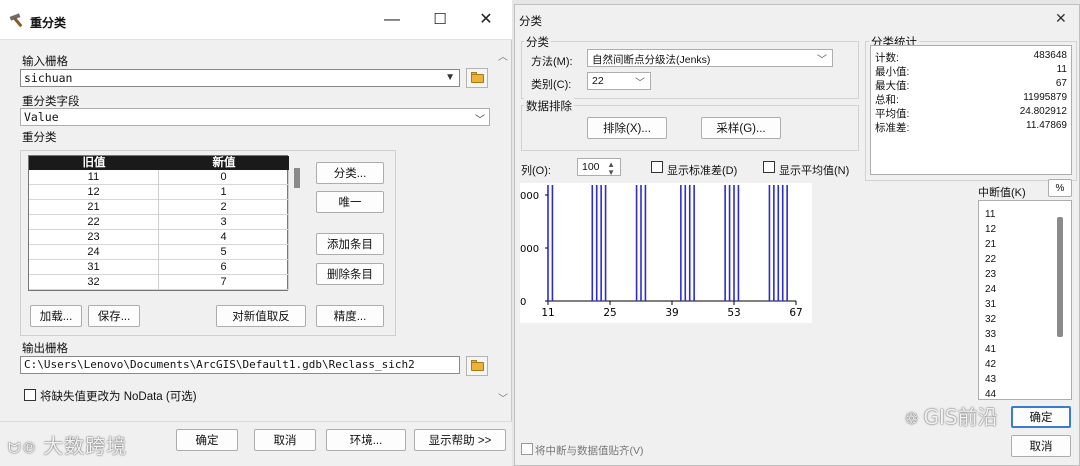 The image size is (1080, 466). I want to click on old-value-cell: 22, so click(94, 222).